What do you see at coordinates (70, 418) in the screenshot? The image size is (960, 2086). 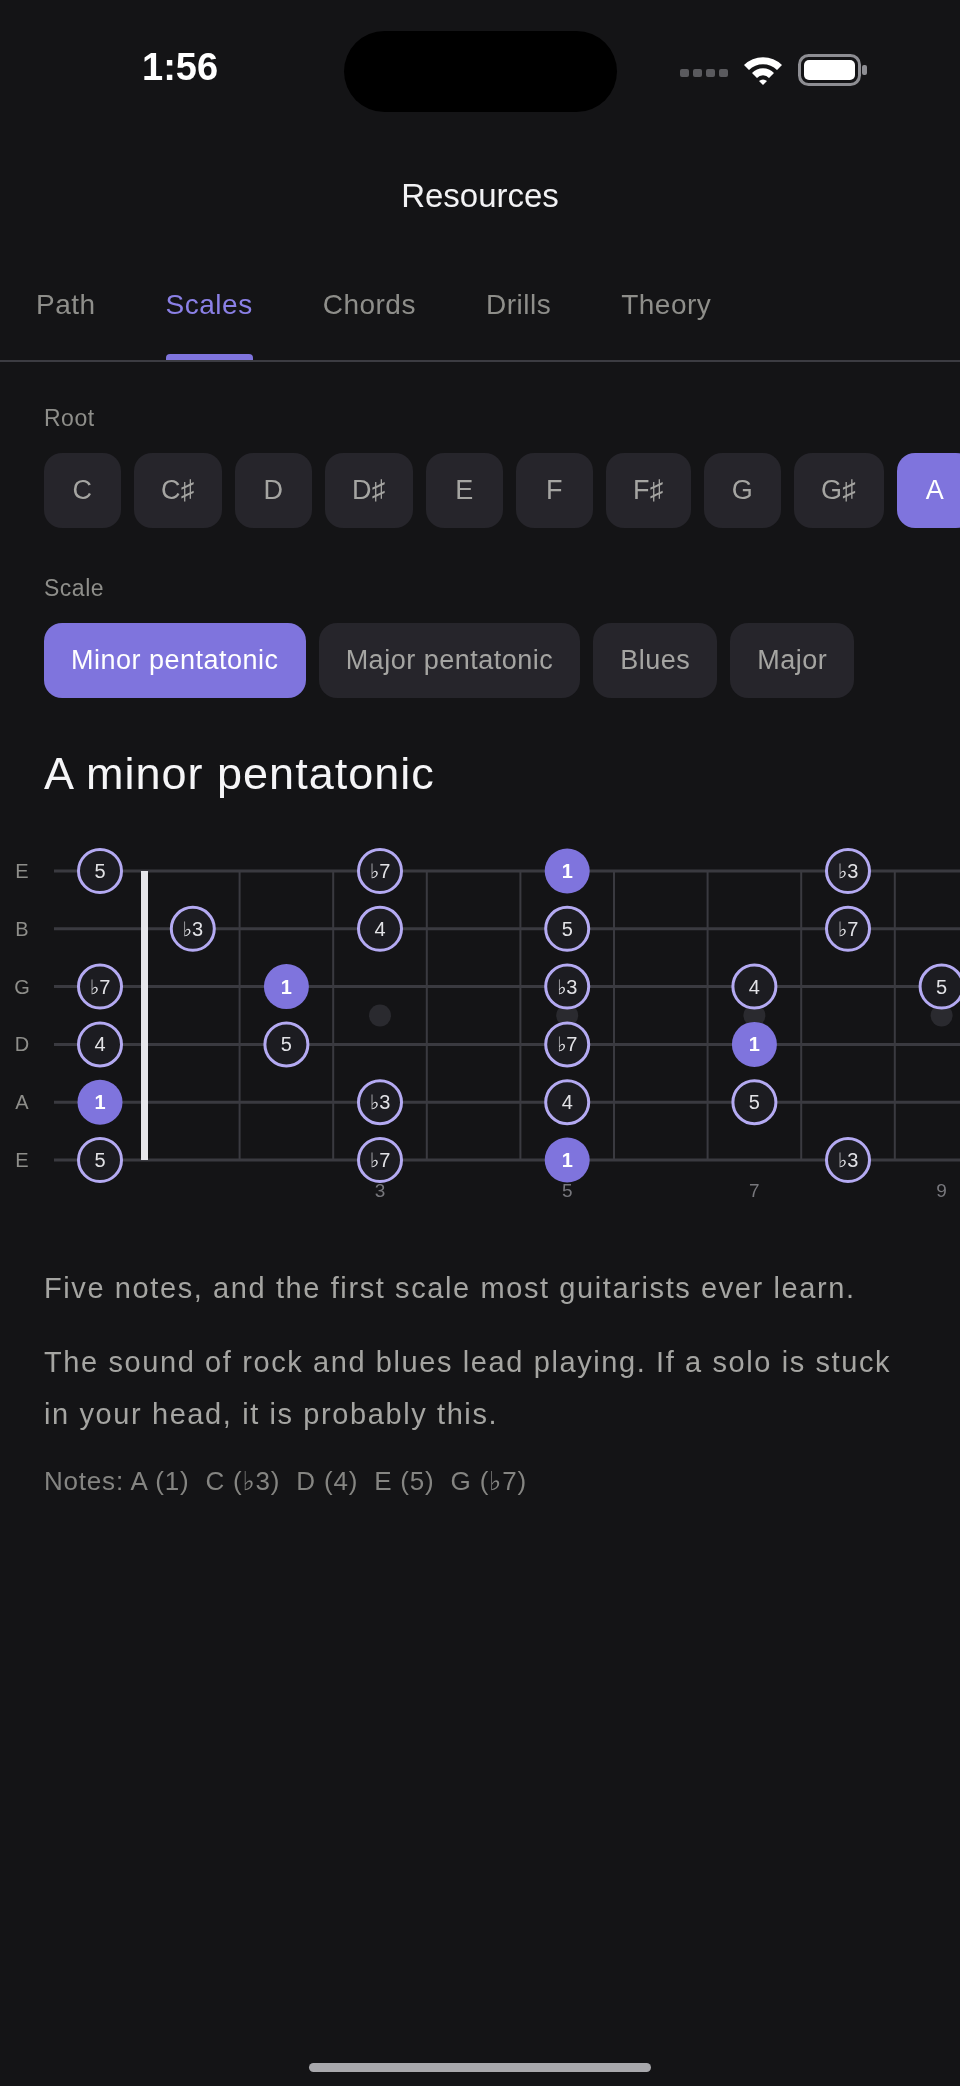 I see `root-label: Root` at bounding box center [70, 418].